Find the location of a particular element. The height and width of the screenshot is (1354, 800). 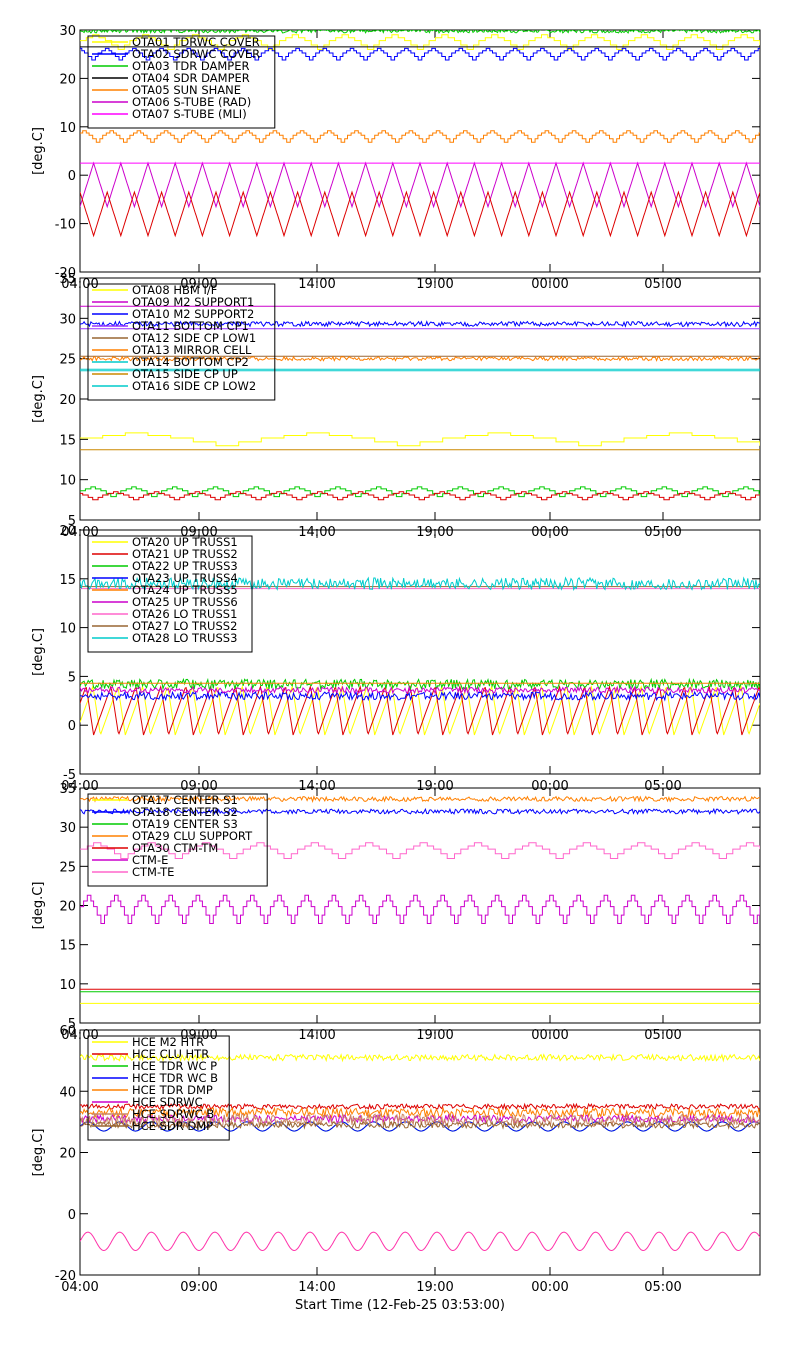

y-tick-label: 60 is located at coordinates (67, 1031).